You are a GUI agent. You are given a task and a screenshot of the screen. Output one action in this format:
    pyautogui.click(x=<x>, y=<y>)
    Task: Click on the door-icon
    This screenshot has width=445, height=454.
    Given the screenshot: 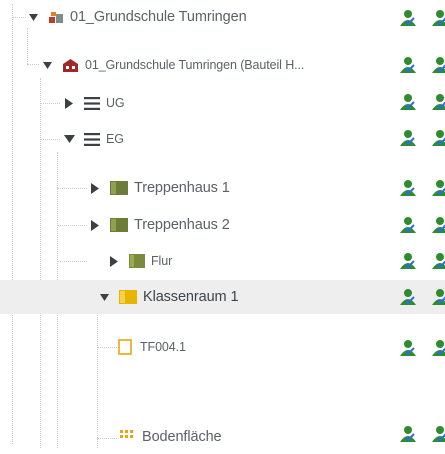 What is the action you would take?
    pyautogui.click(x=125, y=347)
    